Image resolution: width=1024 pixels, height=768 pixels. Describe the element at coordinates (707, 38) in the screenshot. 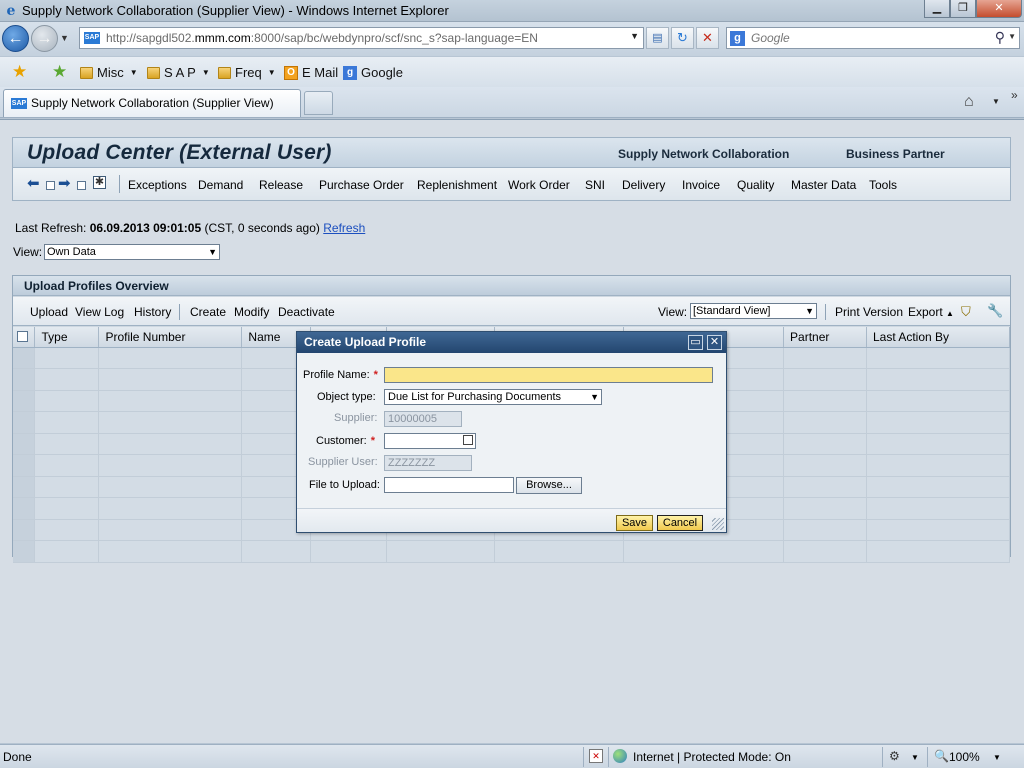

I see `stop-icon: ✕` at that location.